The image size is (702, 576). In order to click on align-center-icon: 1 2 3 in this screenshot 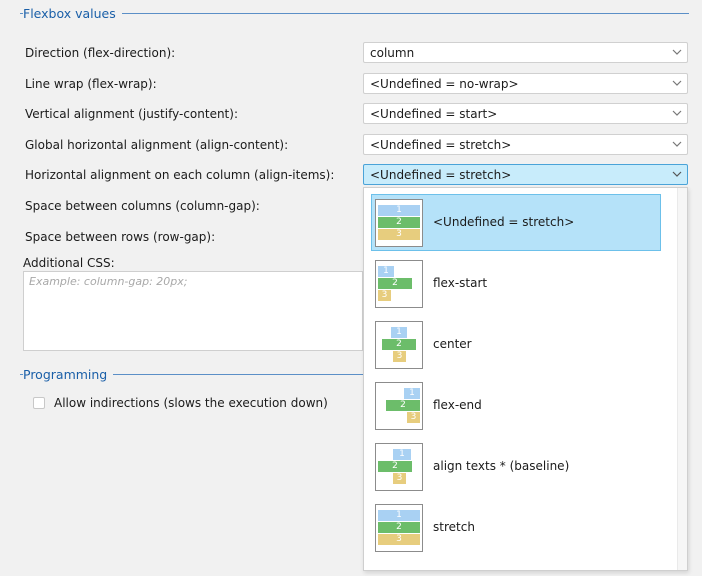, I will do `click(399, 345)`.